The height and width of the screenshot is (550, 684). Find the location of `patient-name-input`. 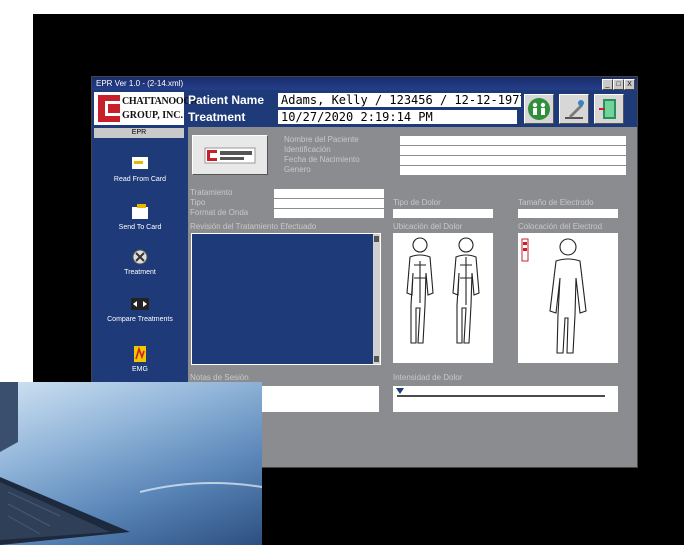

patient-name-input is located at coordinates (513, 140).